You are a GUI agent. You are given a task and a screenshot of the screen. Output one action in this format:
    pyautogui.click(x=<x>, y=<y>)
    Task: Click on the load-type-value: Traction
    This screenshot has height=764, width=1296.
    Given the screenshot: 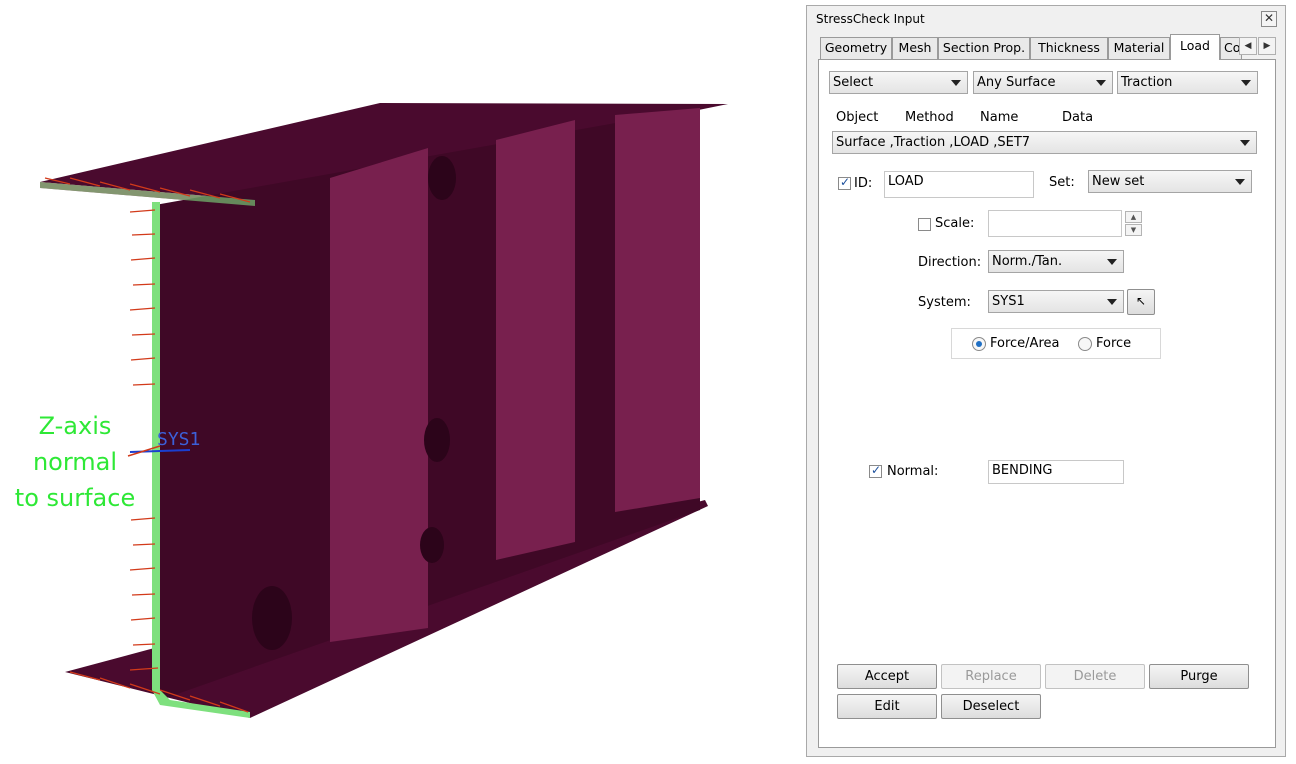 What is the action you would take?
    pyautogui.click(x=1147, y=82)
    